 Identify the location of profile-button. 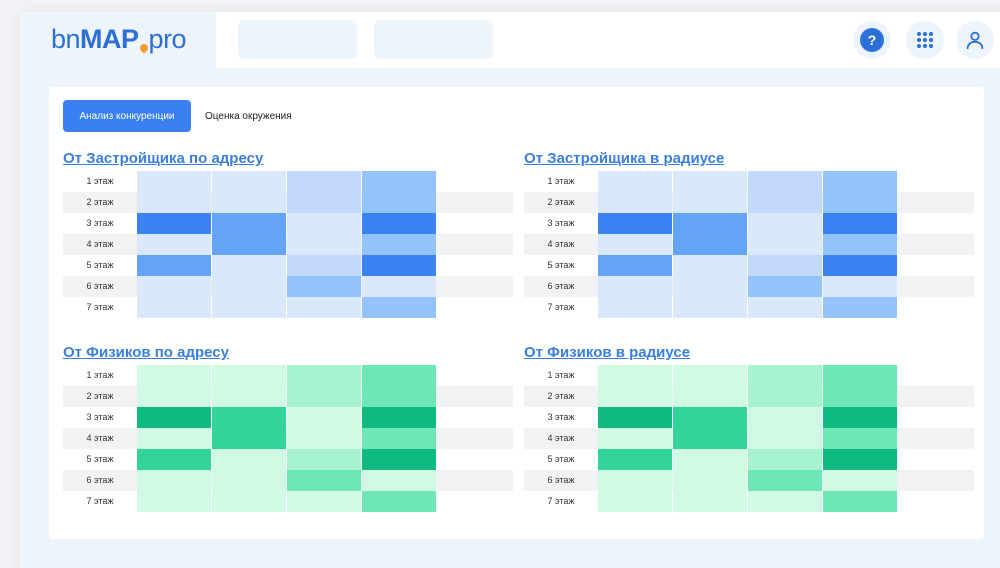
(975, 40).